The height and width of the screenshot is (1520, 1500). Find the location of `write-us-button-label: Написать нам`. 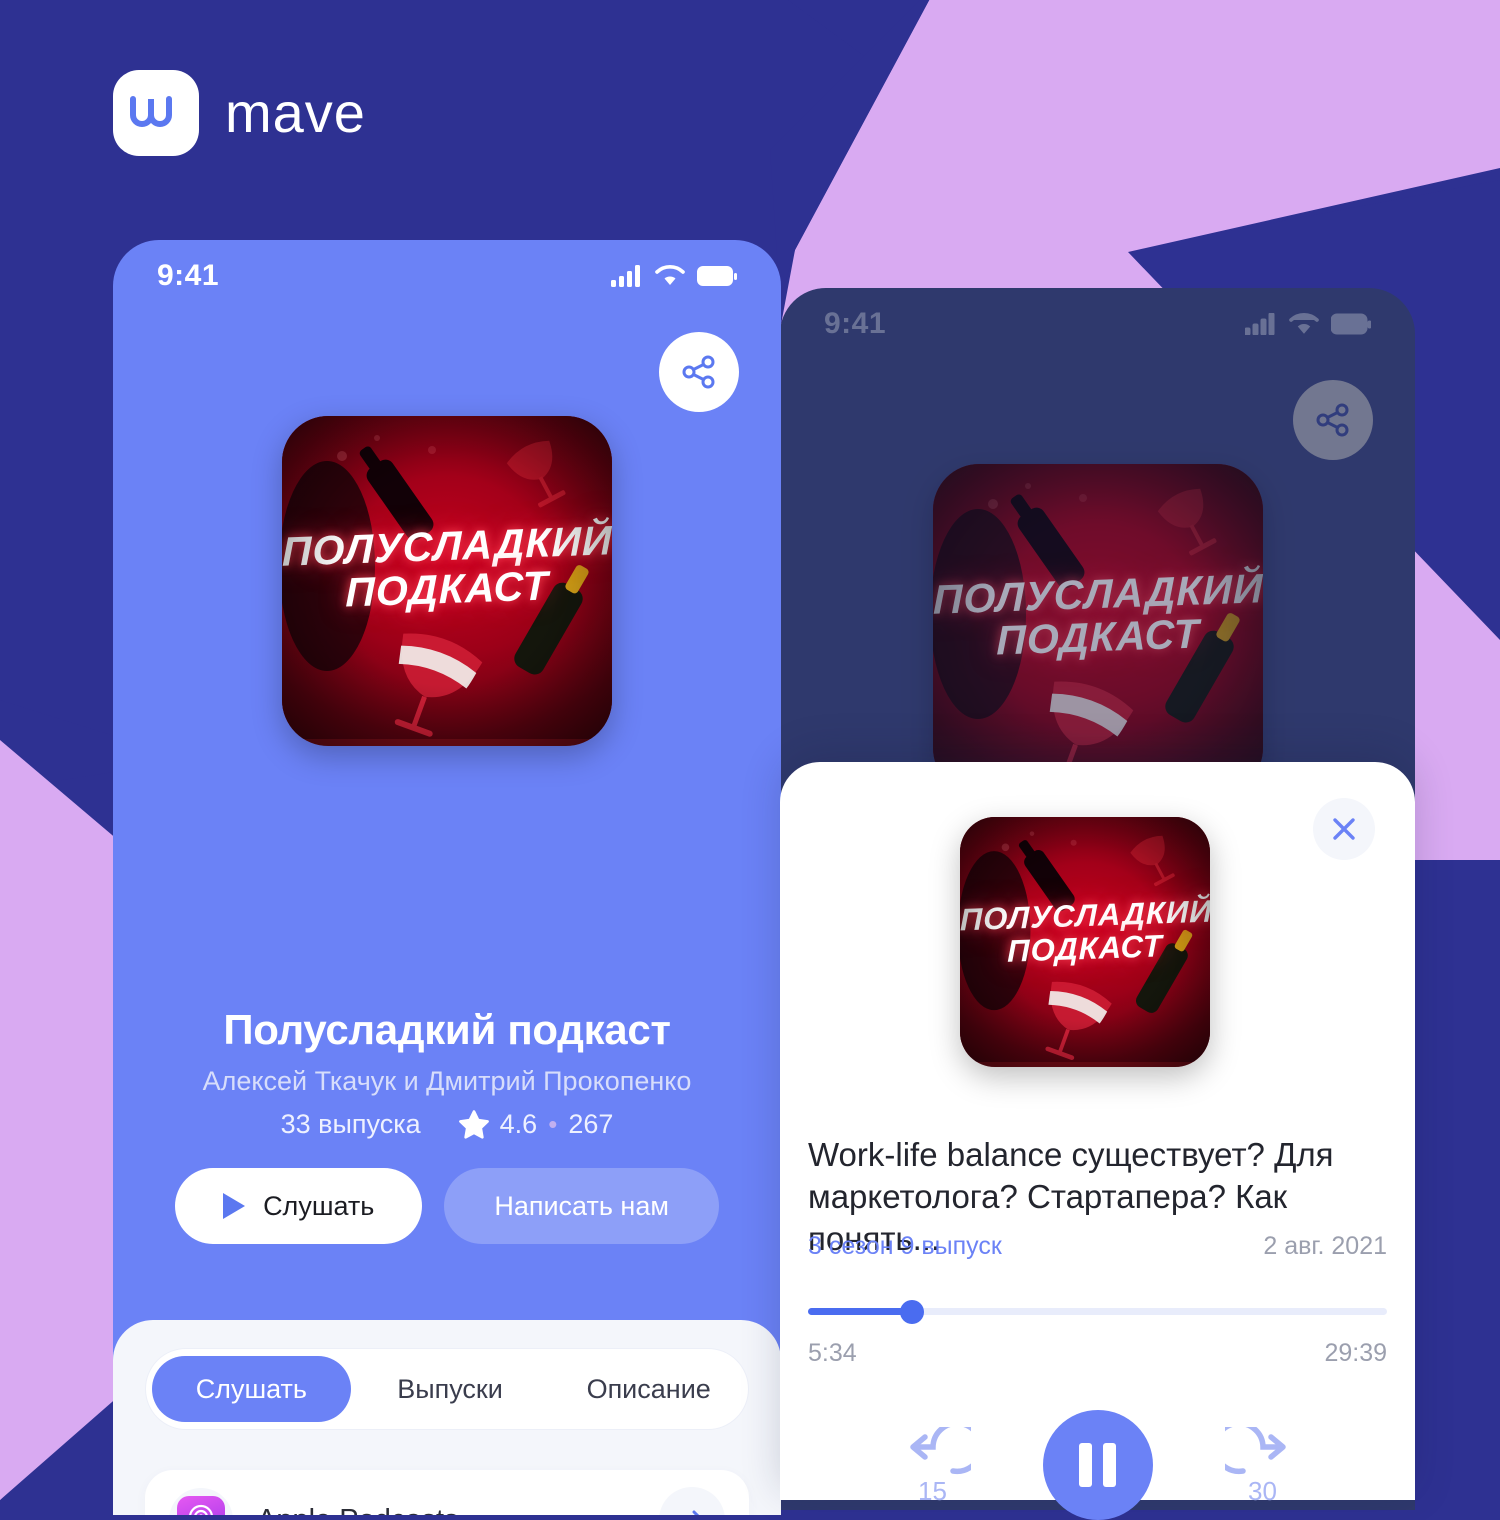

write-us-button-label: Написать нам is located at coordinates (581, 1205).